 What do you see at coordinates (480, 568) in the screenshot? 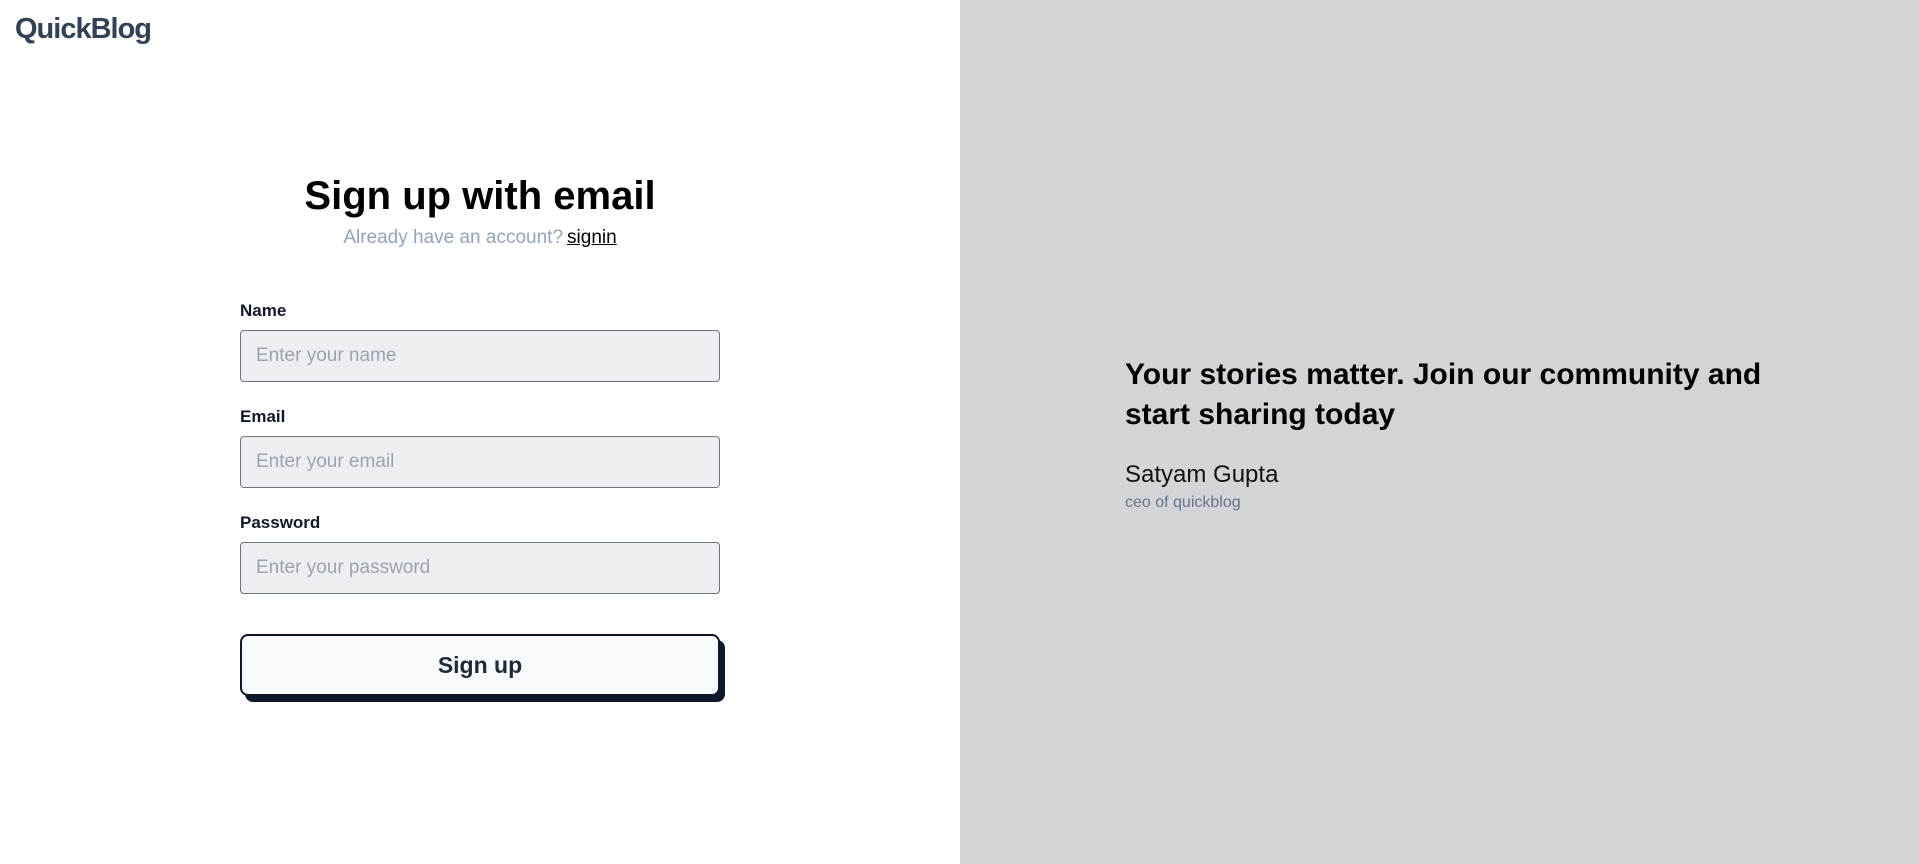
I see `password-field` at bounding box center [480, 568].